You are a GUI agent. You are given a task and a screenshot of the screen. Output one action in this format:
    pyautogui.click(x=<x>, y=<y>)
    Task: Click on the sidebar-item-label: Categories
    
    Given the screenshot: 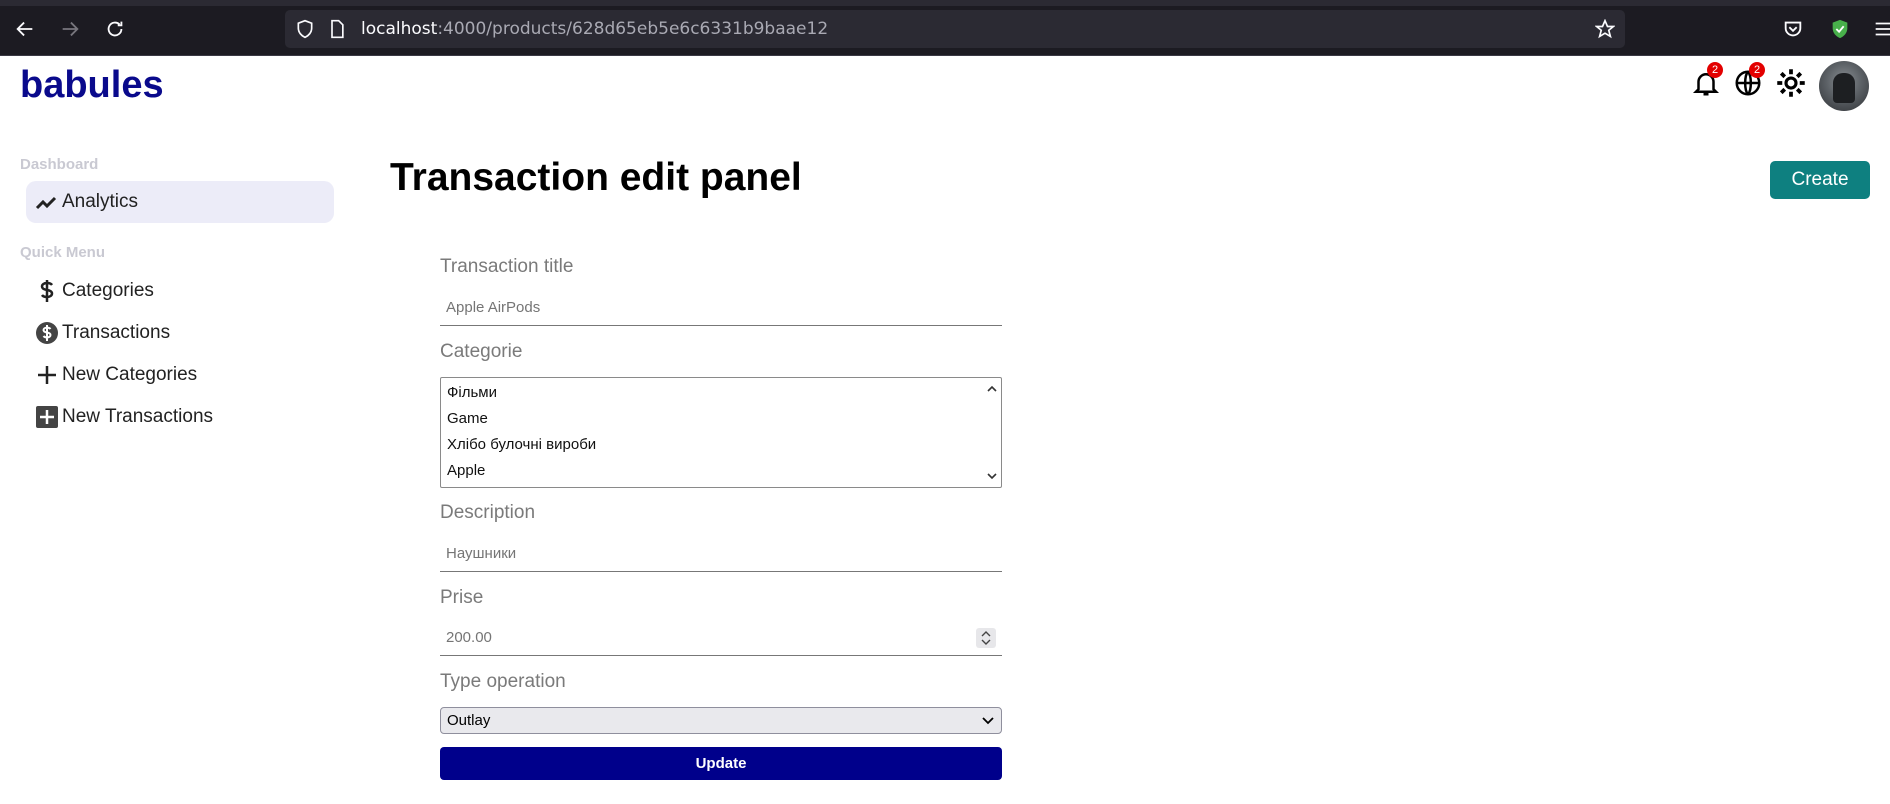 What is the action you would take?
    pyautogui.click(x=108, y=290)
    